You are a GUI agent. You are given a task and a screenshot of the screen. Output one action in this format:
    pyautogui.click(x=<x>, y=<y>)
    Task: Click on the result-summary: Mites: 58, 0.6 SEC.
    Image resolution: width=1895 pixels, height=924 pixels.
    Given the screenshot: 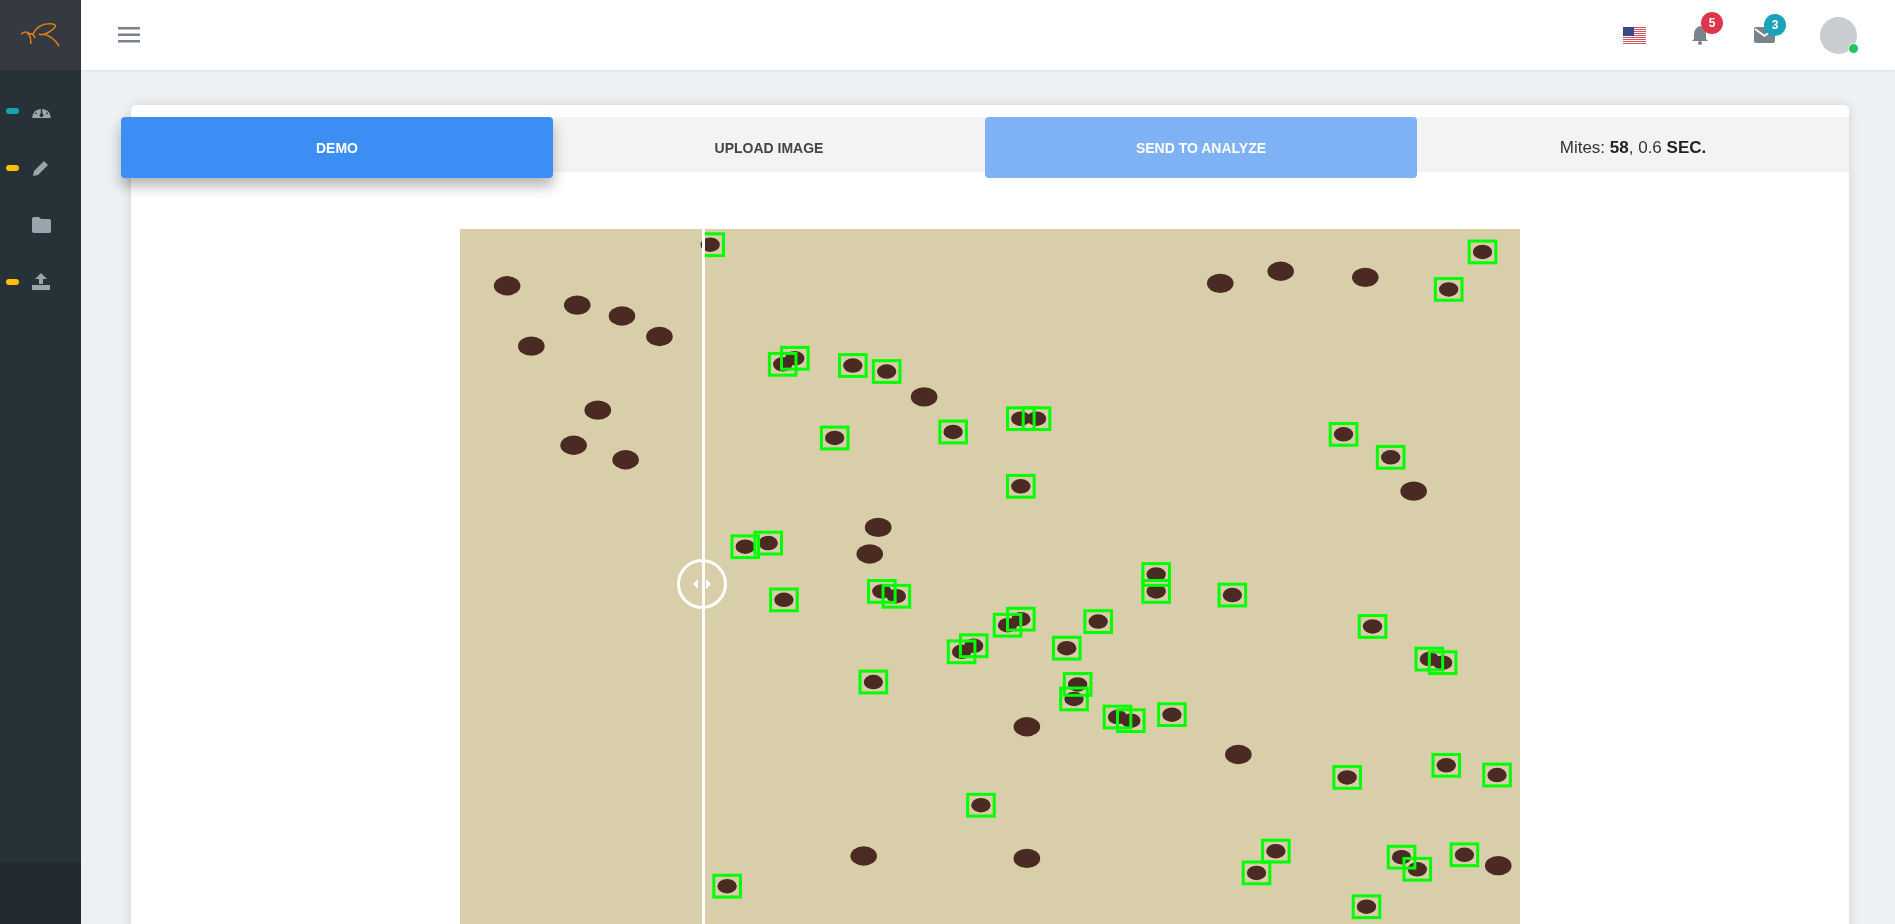 What is the action you would take?
    pyautogui.click(x=1633, y=147)
    